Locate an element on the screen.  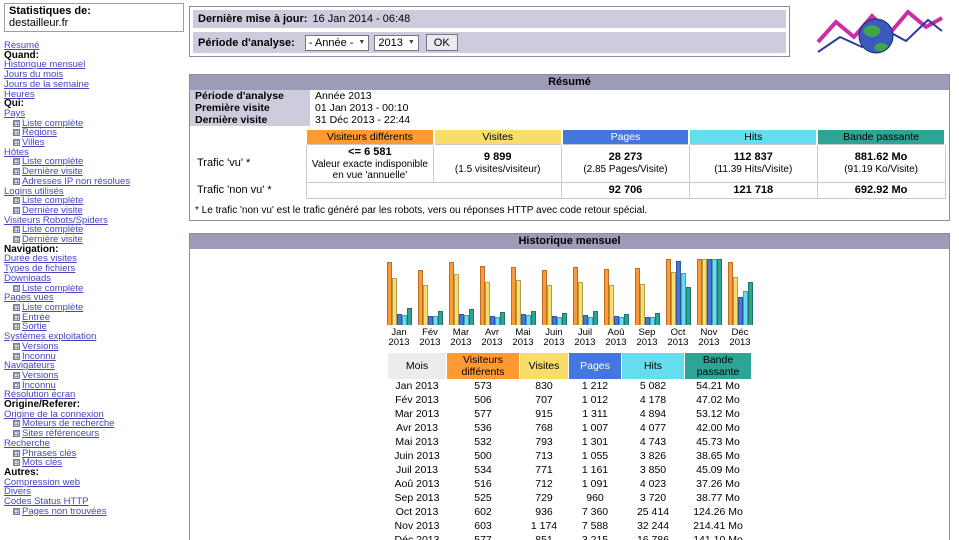
month-cell-value: 1 161 is located at coordinates (595, 470).